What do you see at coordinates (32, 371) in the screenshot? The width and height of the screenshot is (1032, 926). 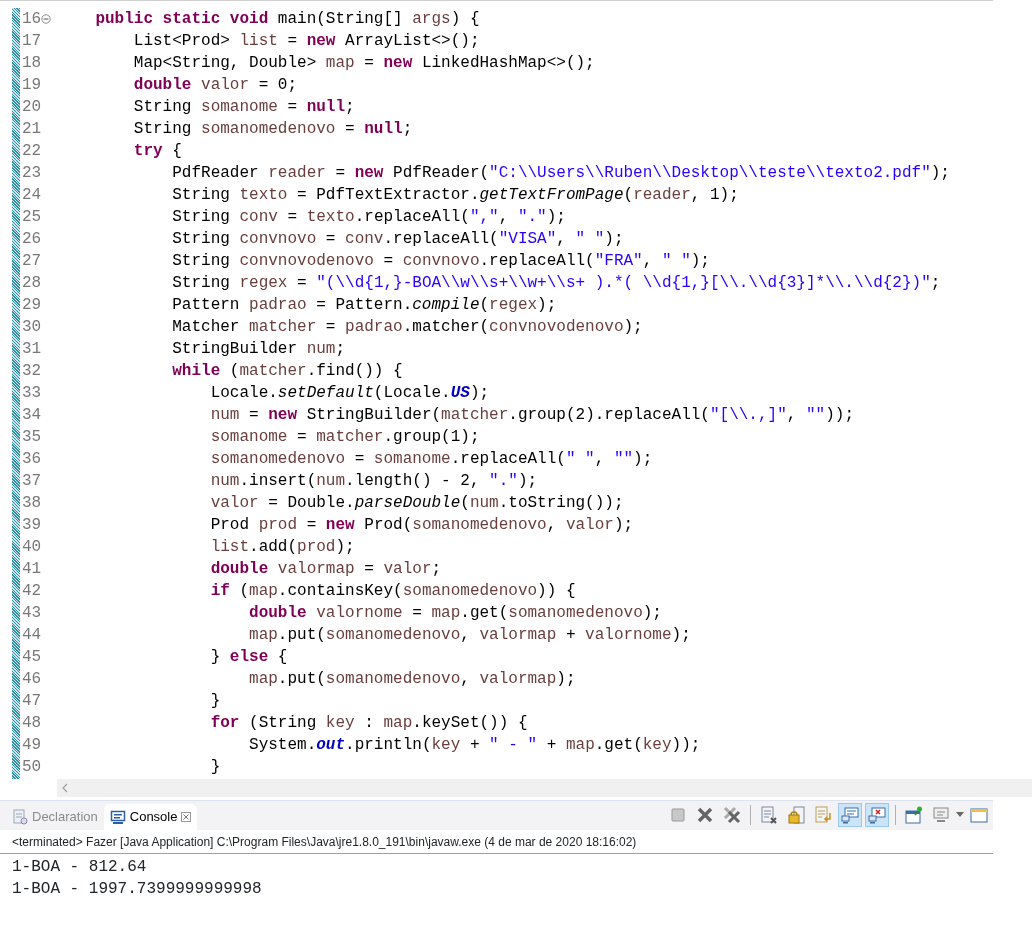 I see `line-number: 32` at bounding box center [32, 371].